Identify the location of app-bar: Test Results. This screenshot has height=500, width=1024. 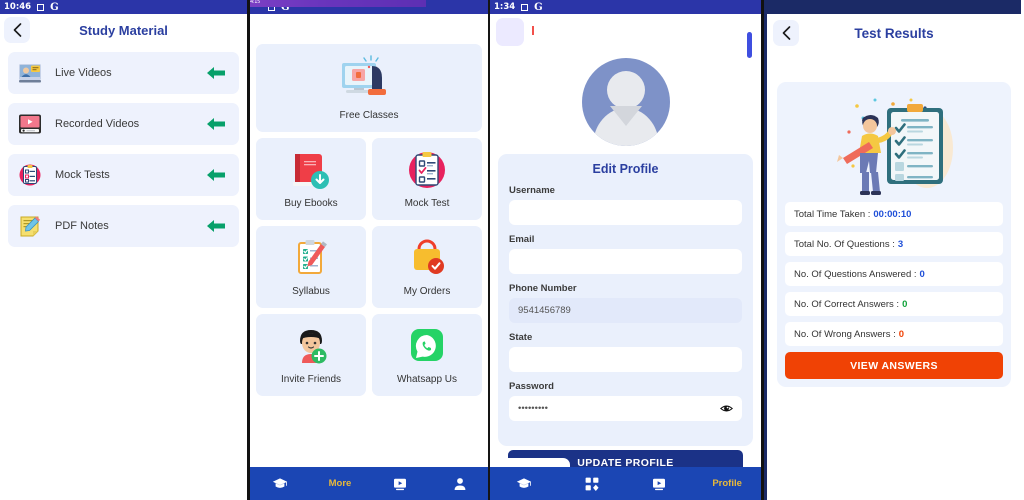
(894, 33).